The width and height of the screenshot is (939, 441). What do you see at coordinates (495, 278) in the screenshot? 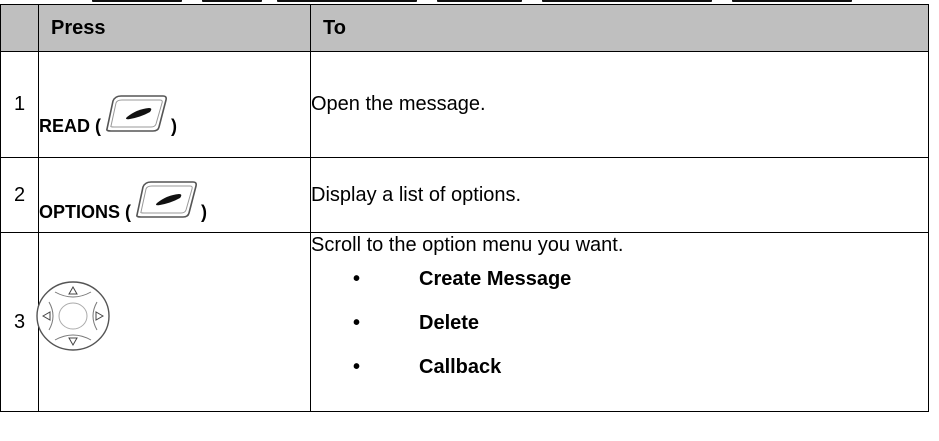
I see `option-label: Create Message` at bounding box center [495, 278].